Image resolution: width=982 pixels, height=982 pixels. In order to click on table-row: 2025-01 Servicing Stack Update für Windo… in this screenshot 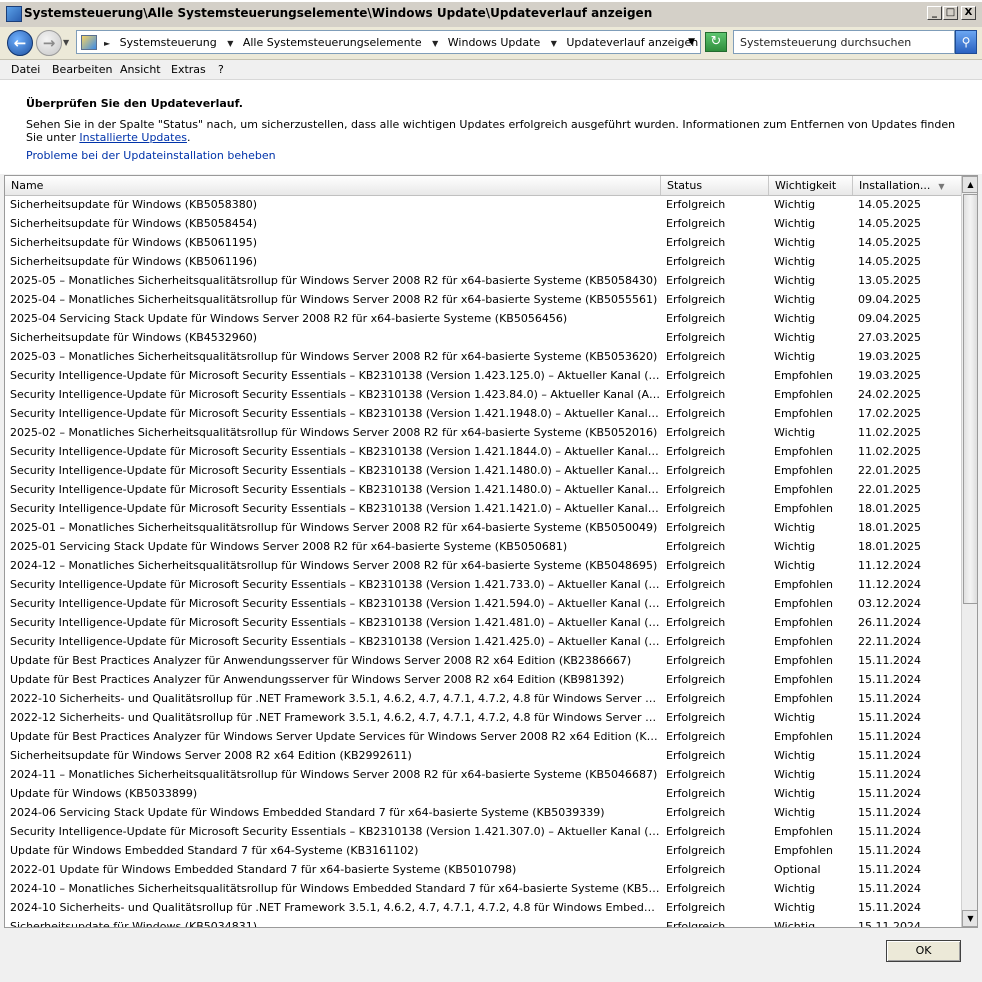, I will do `click(483, 546)`.